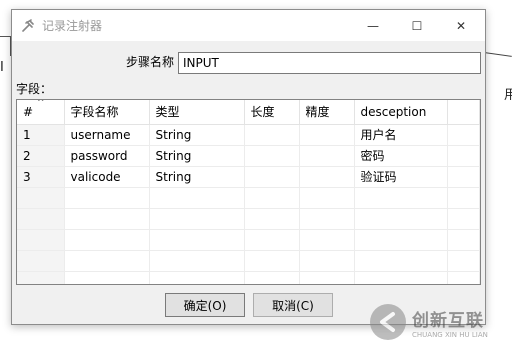 This screenshot has width=512, height=351. Describe the element at coordinates (41, 135) in the screenshot. I see `row-number-cell: 1` at that location.